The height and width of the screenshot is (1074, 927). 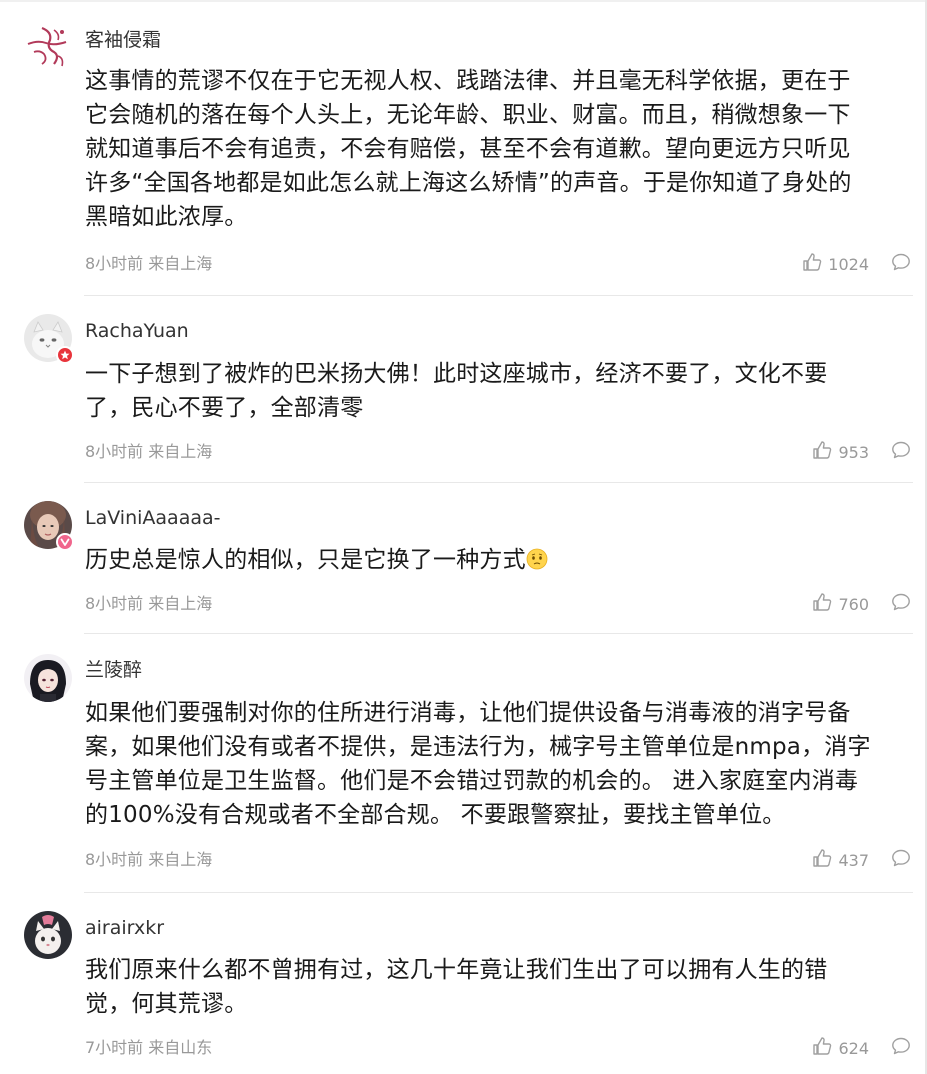 What do you see at coordinates (224, 408) in the screenshot?
I see `comment-text-line: 了，民心不要了，全部清零` at bounding box center [224, 408].